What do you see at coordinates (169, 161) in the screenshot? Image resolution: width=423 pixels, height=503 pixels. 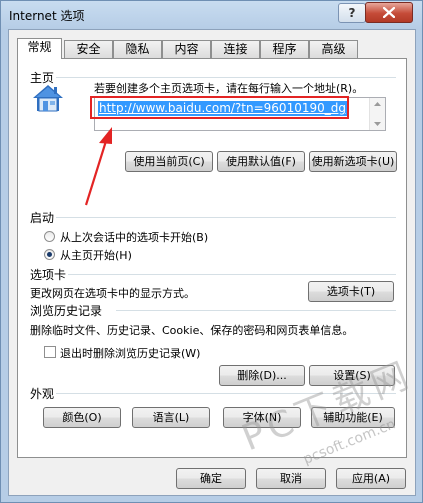 I see `use-current-page-button: 使用当前页(C)` at bounding box center [169, 161].